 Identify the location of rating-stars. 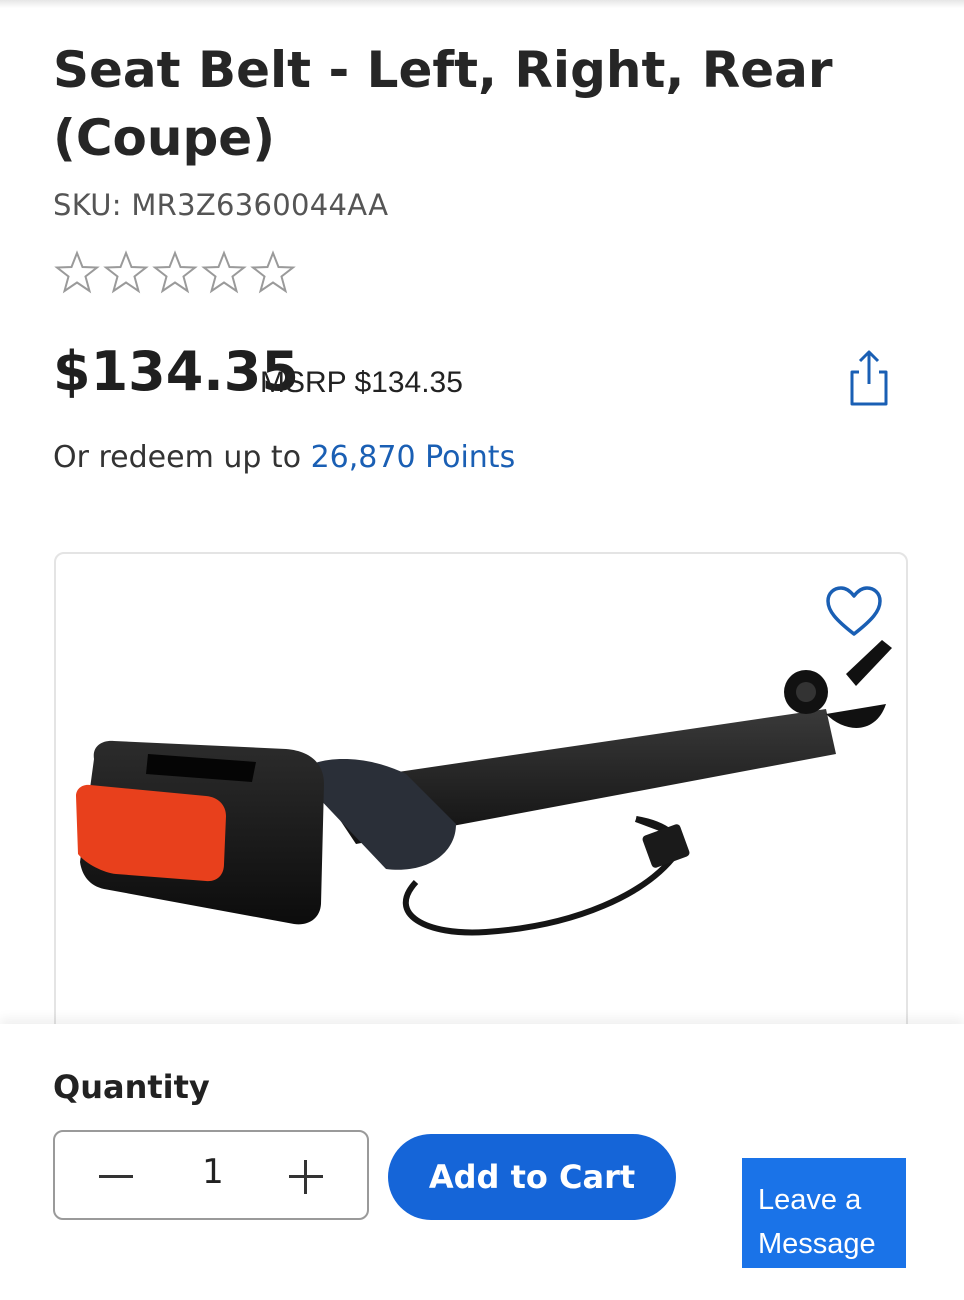
(175, 272).